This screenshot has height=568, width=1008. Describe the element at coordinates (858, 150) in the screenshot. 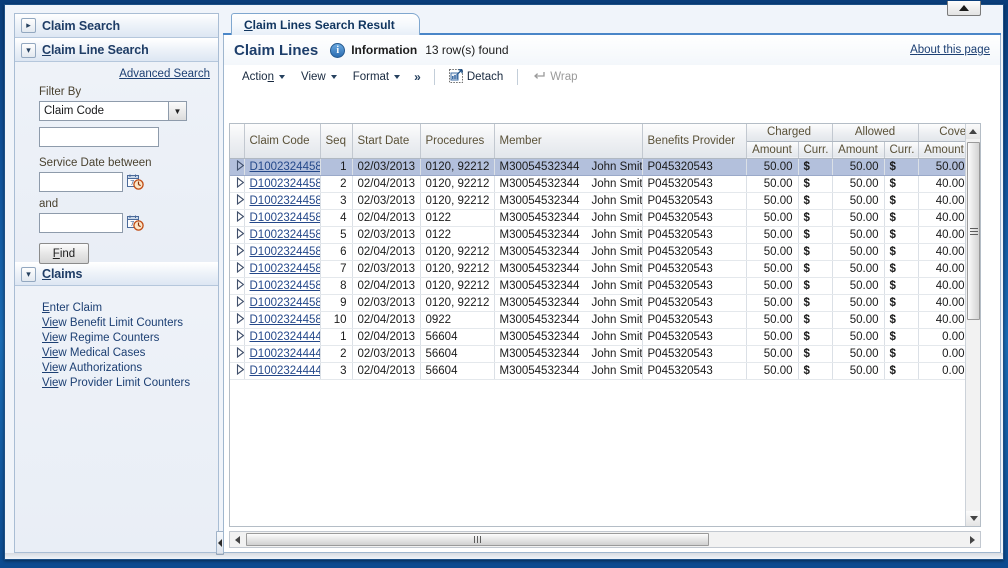

I see `th-allowed-amount: Amount` at that location.